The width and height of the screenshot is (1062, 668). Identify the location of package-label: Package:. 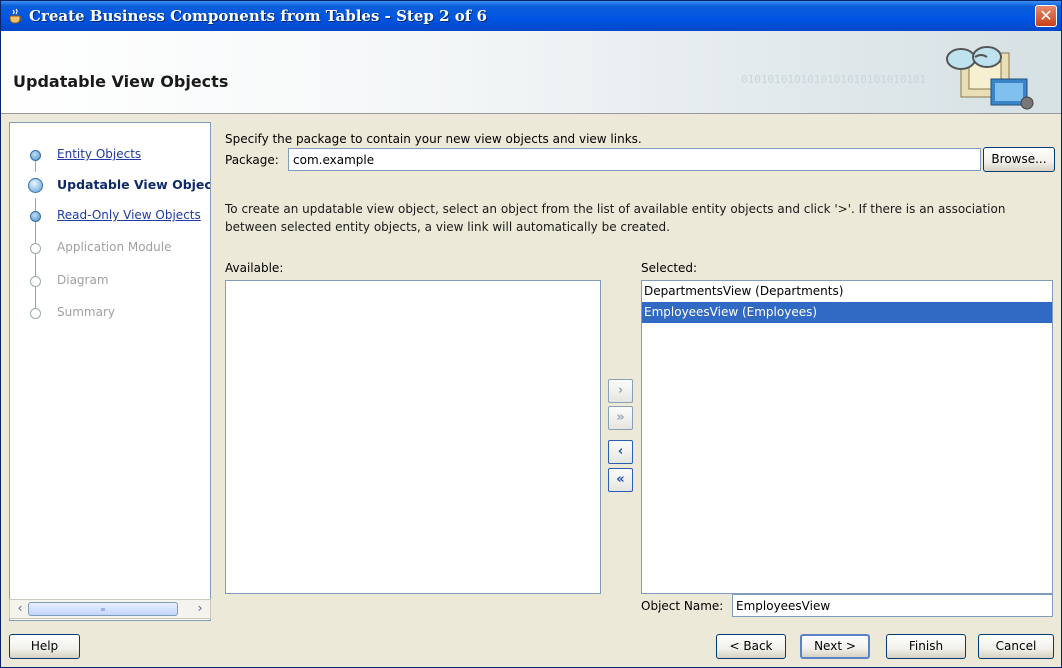
(252, 160).